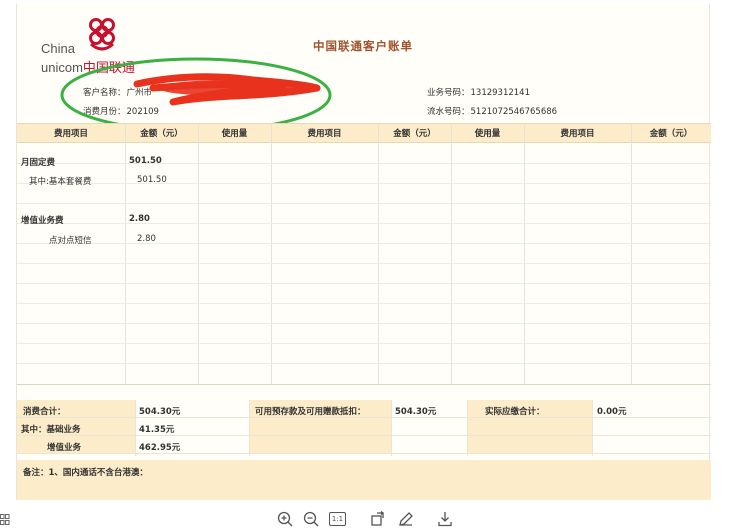  I want to click on header-amount-2: 金额（元）, so click(414, 134).